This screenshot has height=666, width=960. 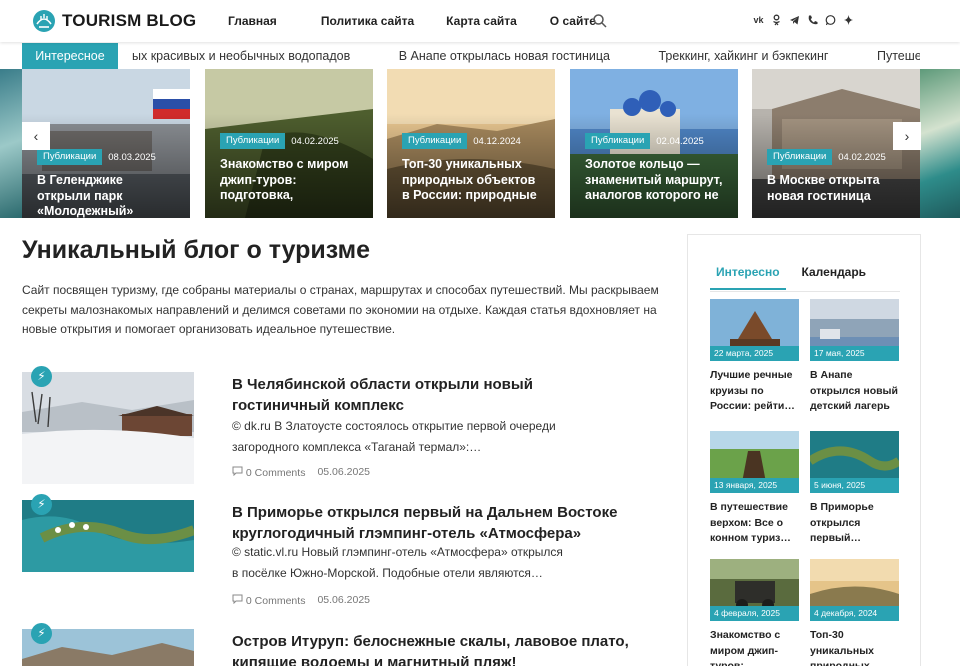 What do you see at coordinates (107, 195) in the screenshot?
I see `slide-title: В Геленджике открыли парк «Молодежный»` at bounding box center [107, 195].